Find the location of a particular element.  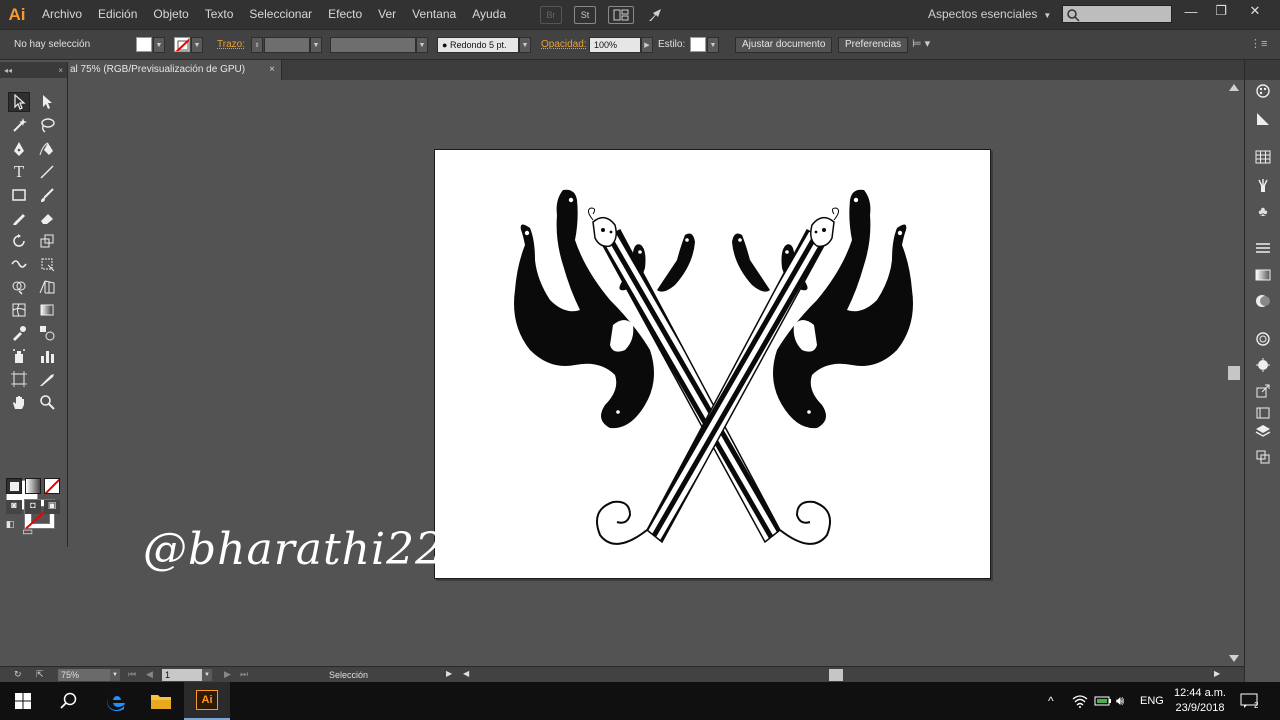

edge-browser-button is located at coordinates (116, 701).